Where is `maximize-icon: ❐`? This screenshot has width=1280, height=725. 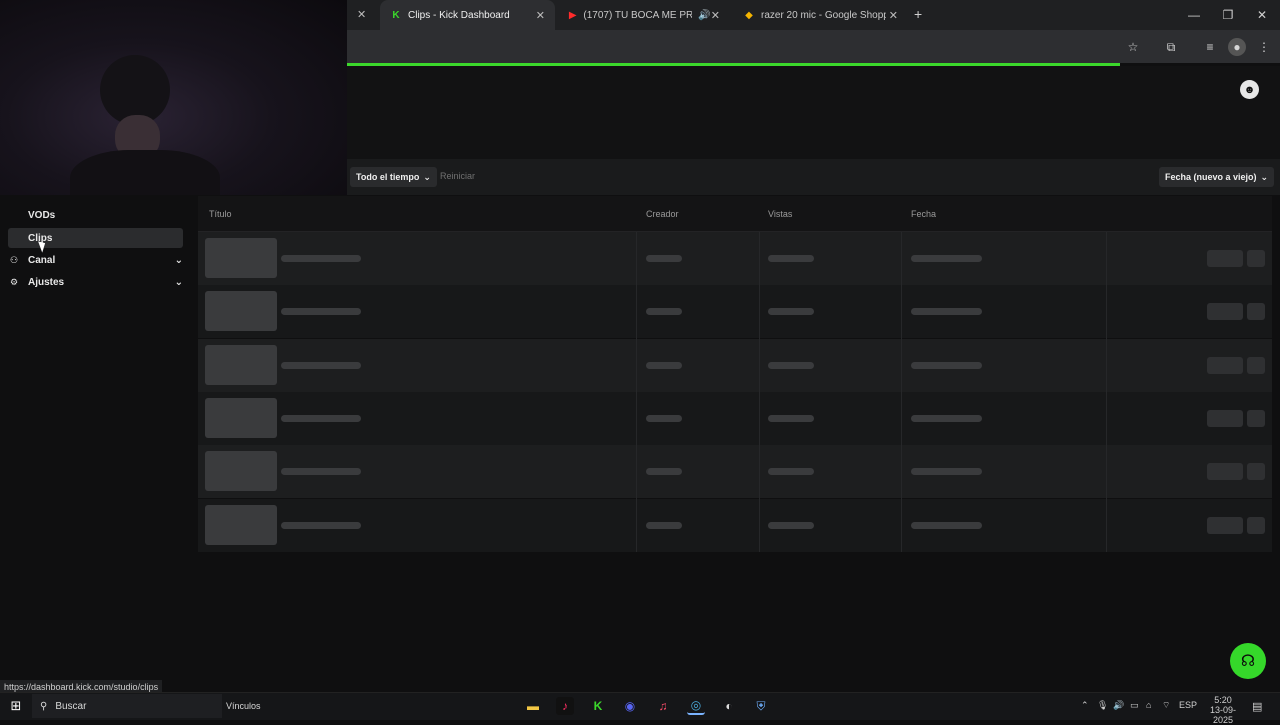
maximize-icon: ❐ is located at coordinates (1228, 15).